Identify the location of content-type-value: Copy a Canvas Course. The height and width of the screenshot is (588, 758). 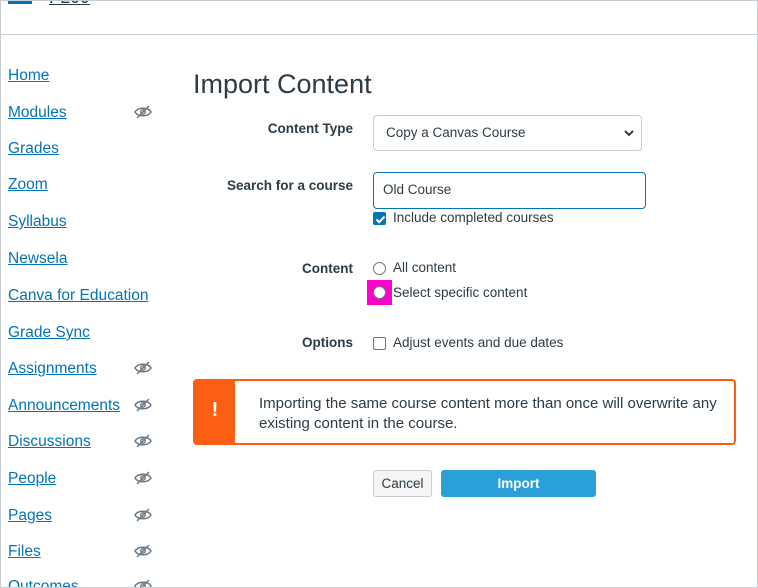
(456, 132).